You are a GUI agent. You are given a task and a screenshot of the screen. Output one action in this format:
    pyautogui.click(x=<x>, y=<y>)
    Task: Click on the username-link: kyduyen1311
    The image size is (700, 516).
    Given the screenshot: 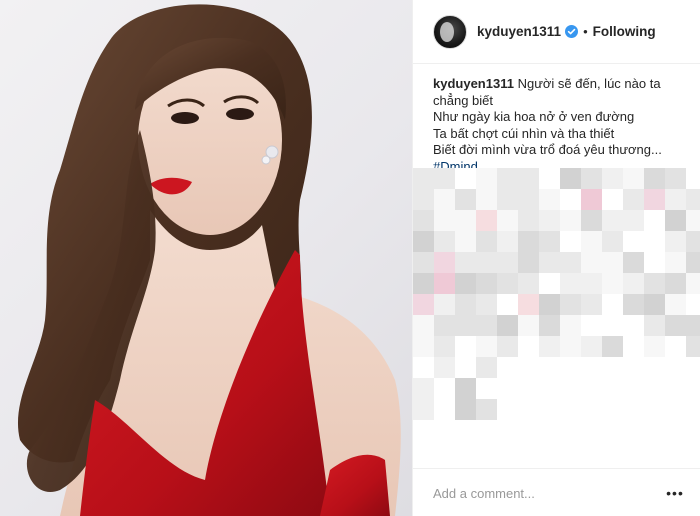 What is the action you would take?
    pyautogui.click(x=519, y=31)
    